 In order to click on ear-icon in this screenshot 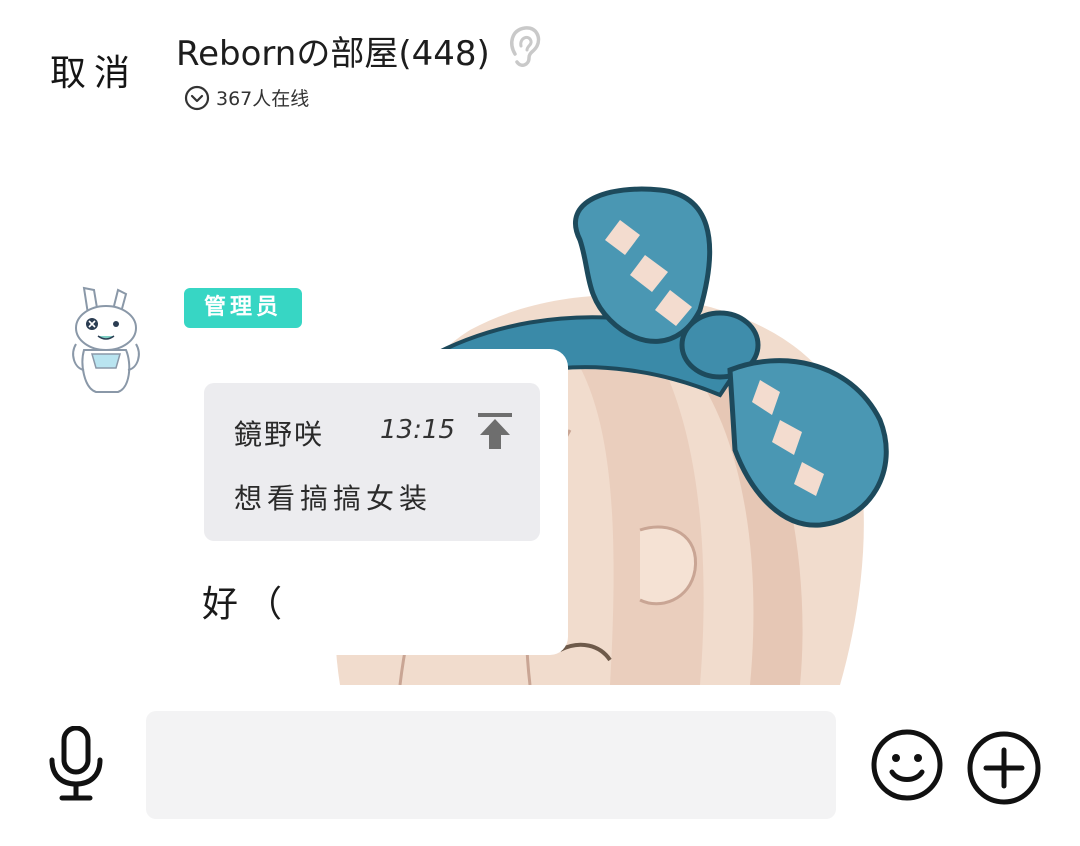, I will do `click(525, 47)`.